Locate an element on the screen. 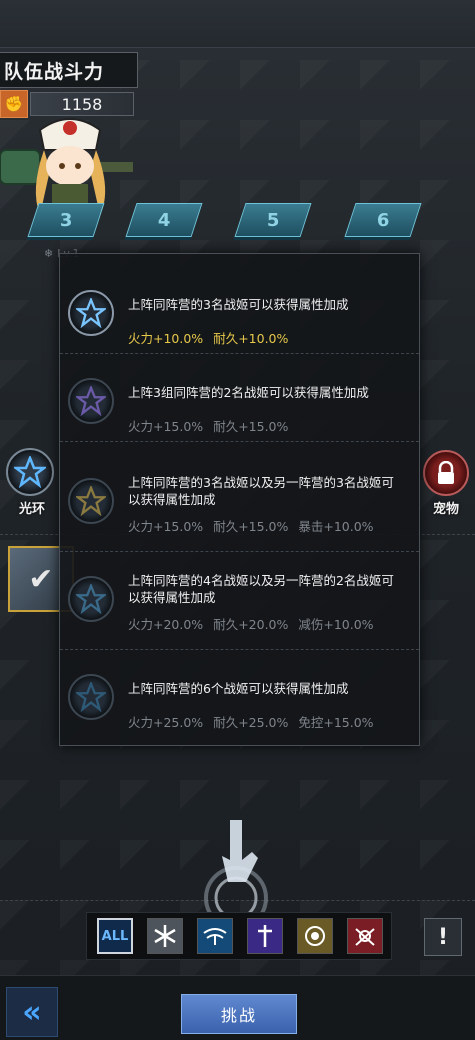  slot-number: 5 is located at coordinates (273, 220).